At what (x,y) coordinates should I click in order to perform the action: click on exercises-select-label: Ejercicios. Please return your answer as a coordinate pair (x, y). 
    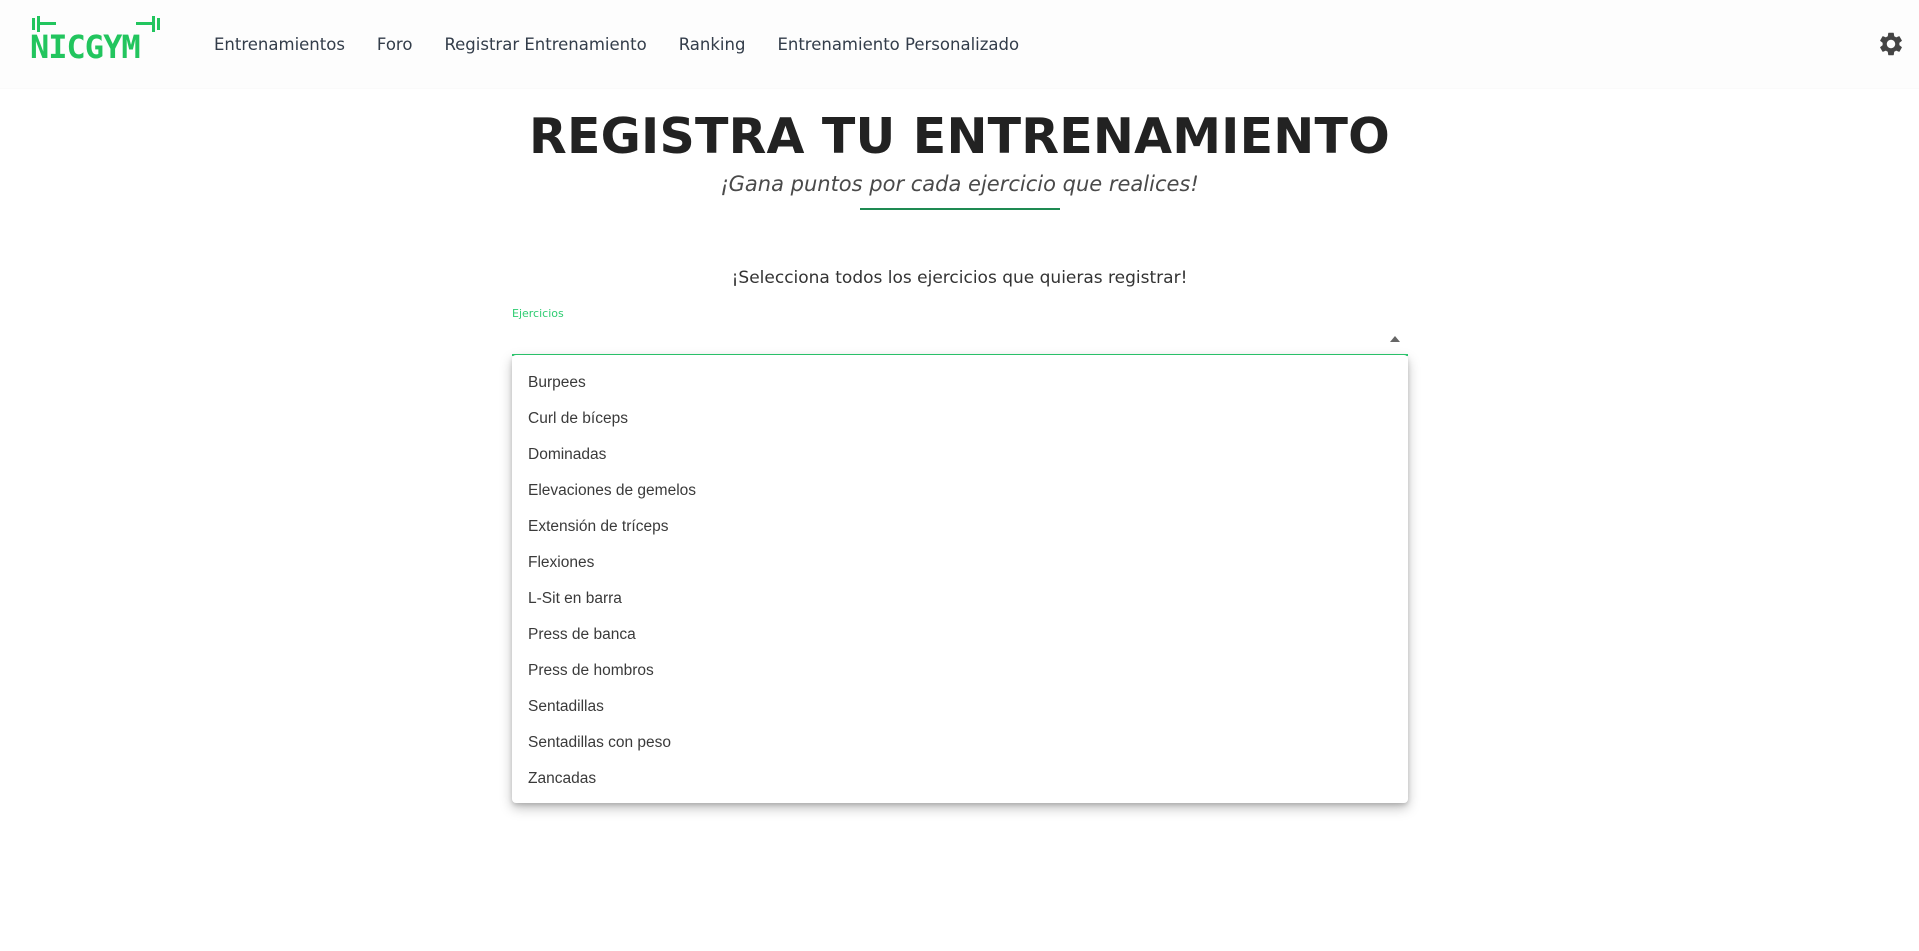
    Looking at the image, I should click on (538, 313).